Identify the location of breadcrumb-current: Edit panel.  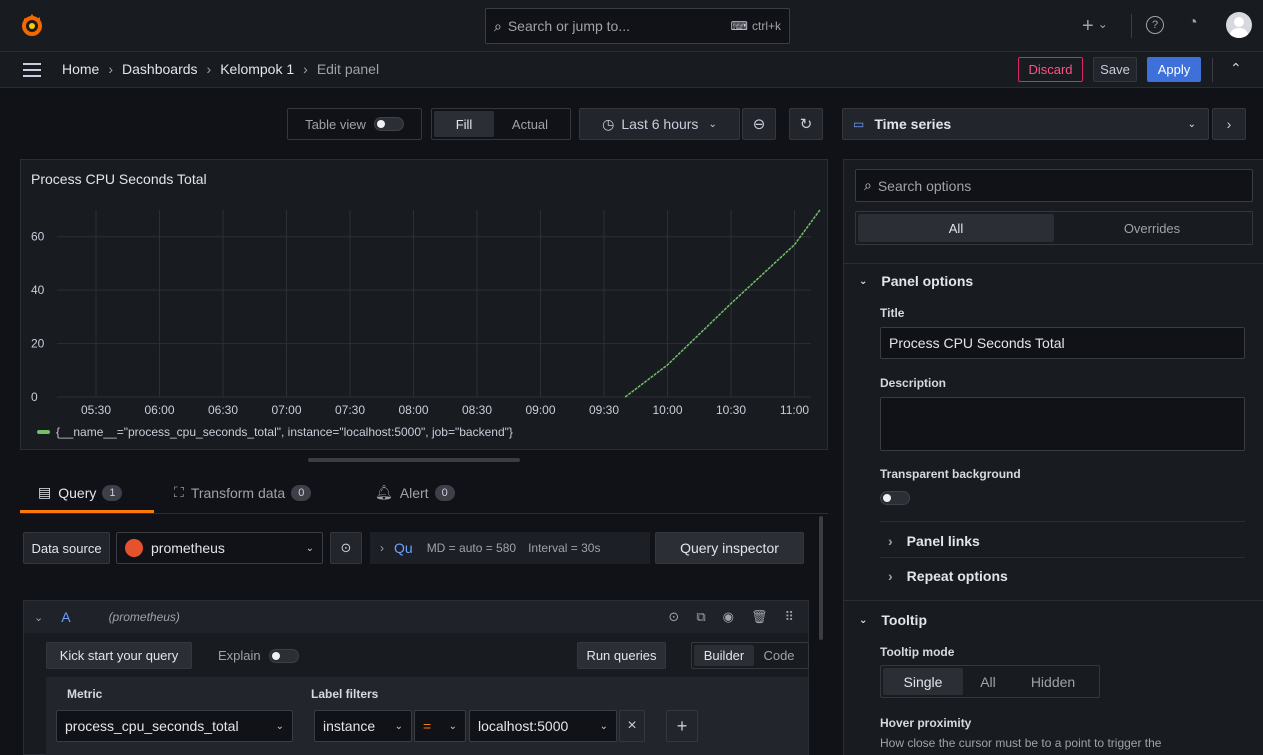
(348, 69).